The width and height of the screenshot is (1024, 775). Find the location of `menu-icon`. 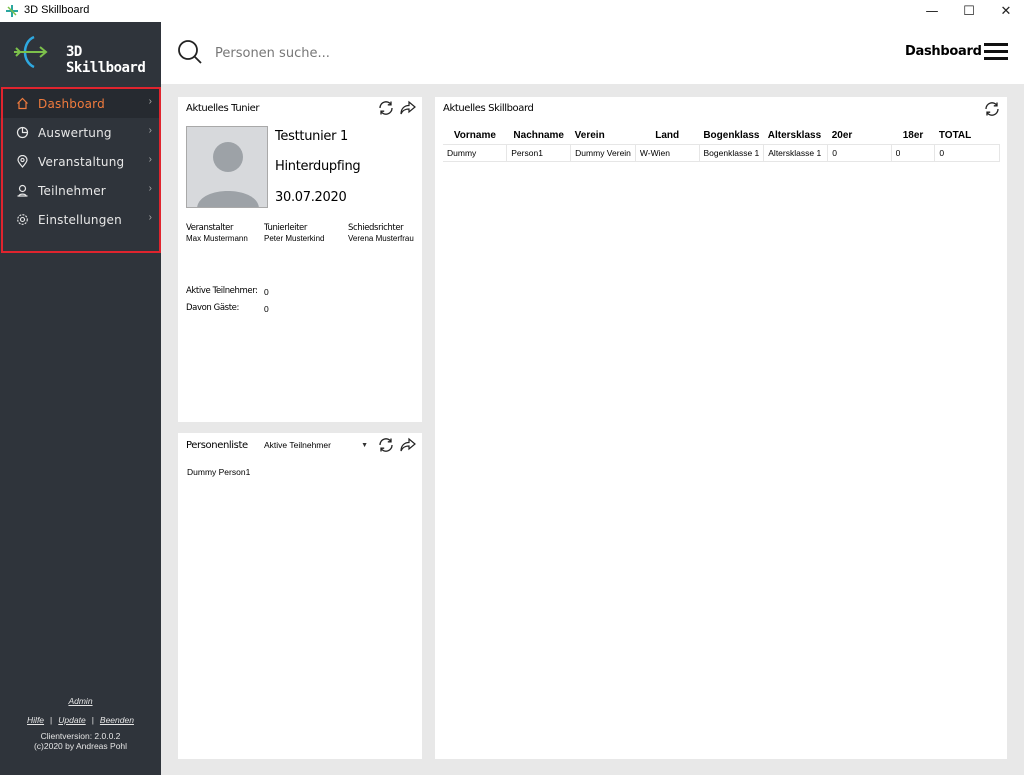

menu-icon is located at coordinates (996, 52).